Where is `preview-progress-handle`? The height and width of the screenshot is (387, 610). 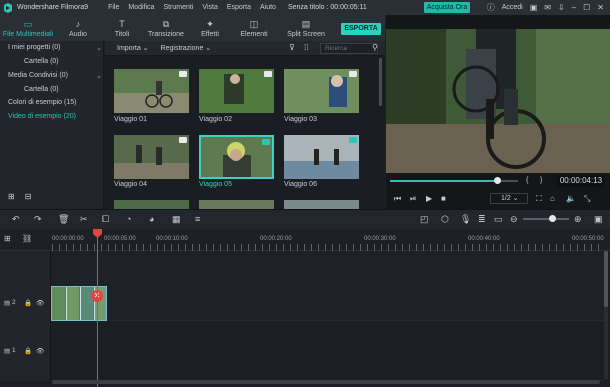 preview-progress-handle is located at coordinates (497, 180).